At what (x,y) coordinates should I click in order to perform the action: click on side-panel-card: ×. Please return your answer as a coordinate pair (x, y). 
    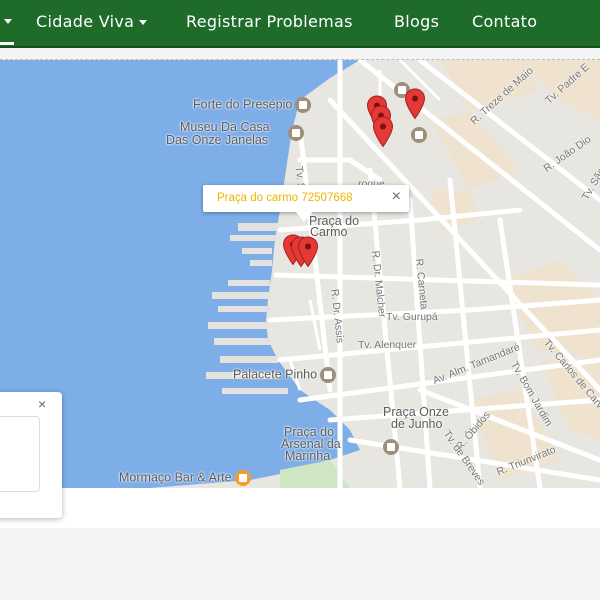
    Looking at the image, I should click on (31, 455).